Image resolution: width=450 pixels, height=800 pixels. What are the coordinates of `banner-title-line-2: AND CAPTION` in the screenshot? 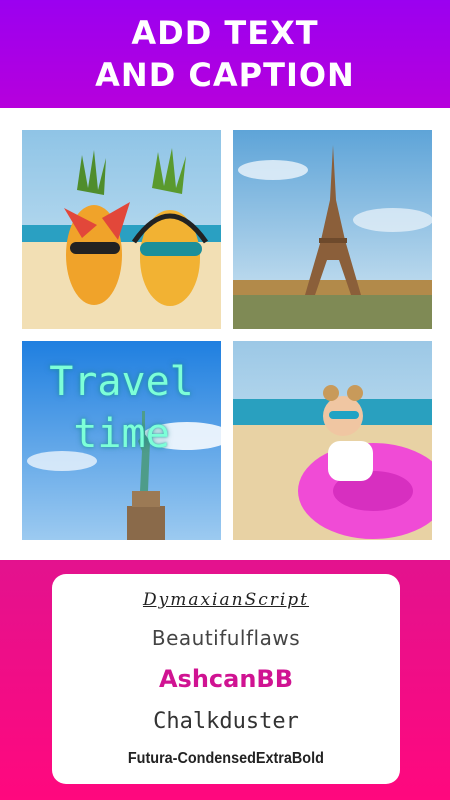 It's located at (225, 75).